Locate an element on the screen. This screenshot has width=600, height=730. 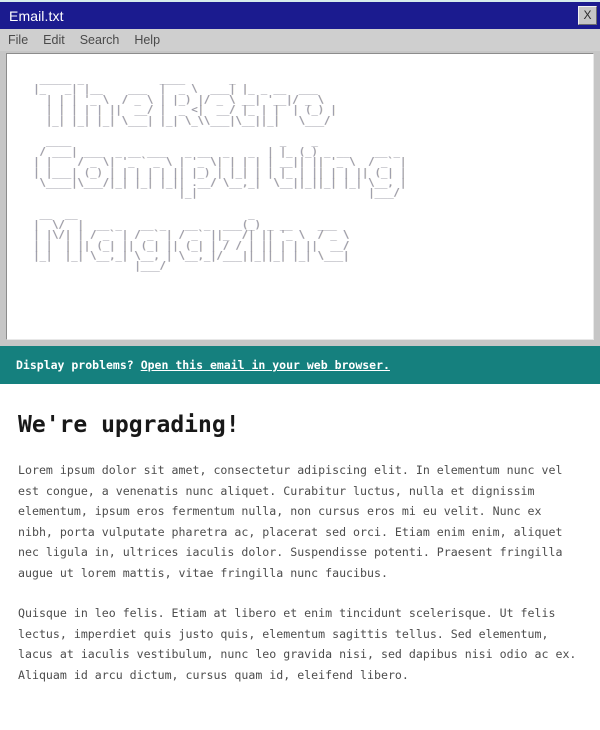
window-title-bar: Email.txt X is located at coordinates (300, 15).